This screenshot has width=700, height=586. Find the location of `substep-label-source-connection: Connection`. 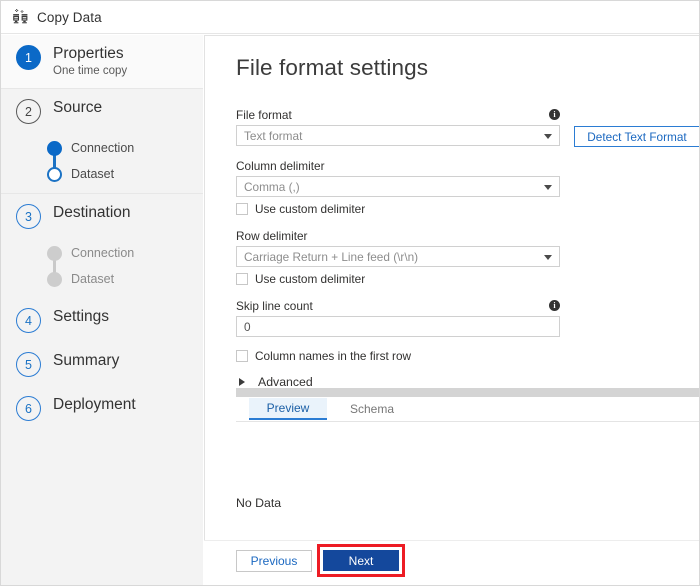

substep-label-source-connection: Connection is located at coordinates (103, 148).